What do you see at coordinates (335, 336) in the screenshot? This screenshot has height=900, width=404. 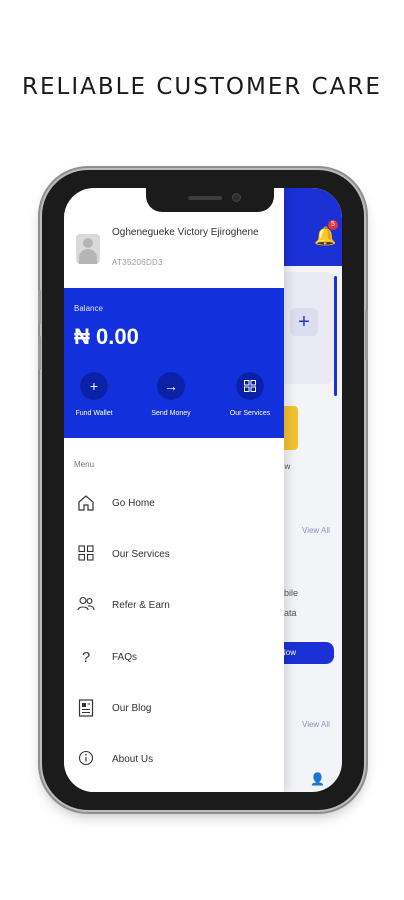 I see `scroll-indicator` at bounding box center [335, 336].